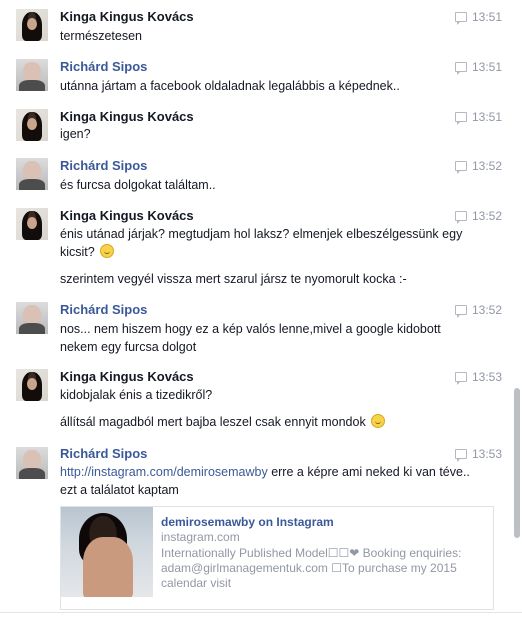 The image size is (522, 618). I want to click on link-preview-title: demirosemawby on Instagram, so click(247, 522).